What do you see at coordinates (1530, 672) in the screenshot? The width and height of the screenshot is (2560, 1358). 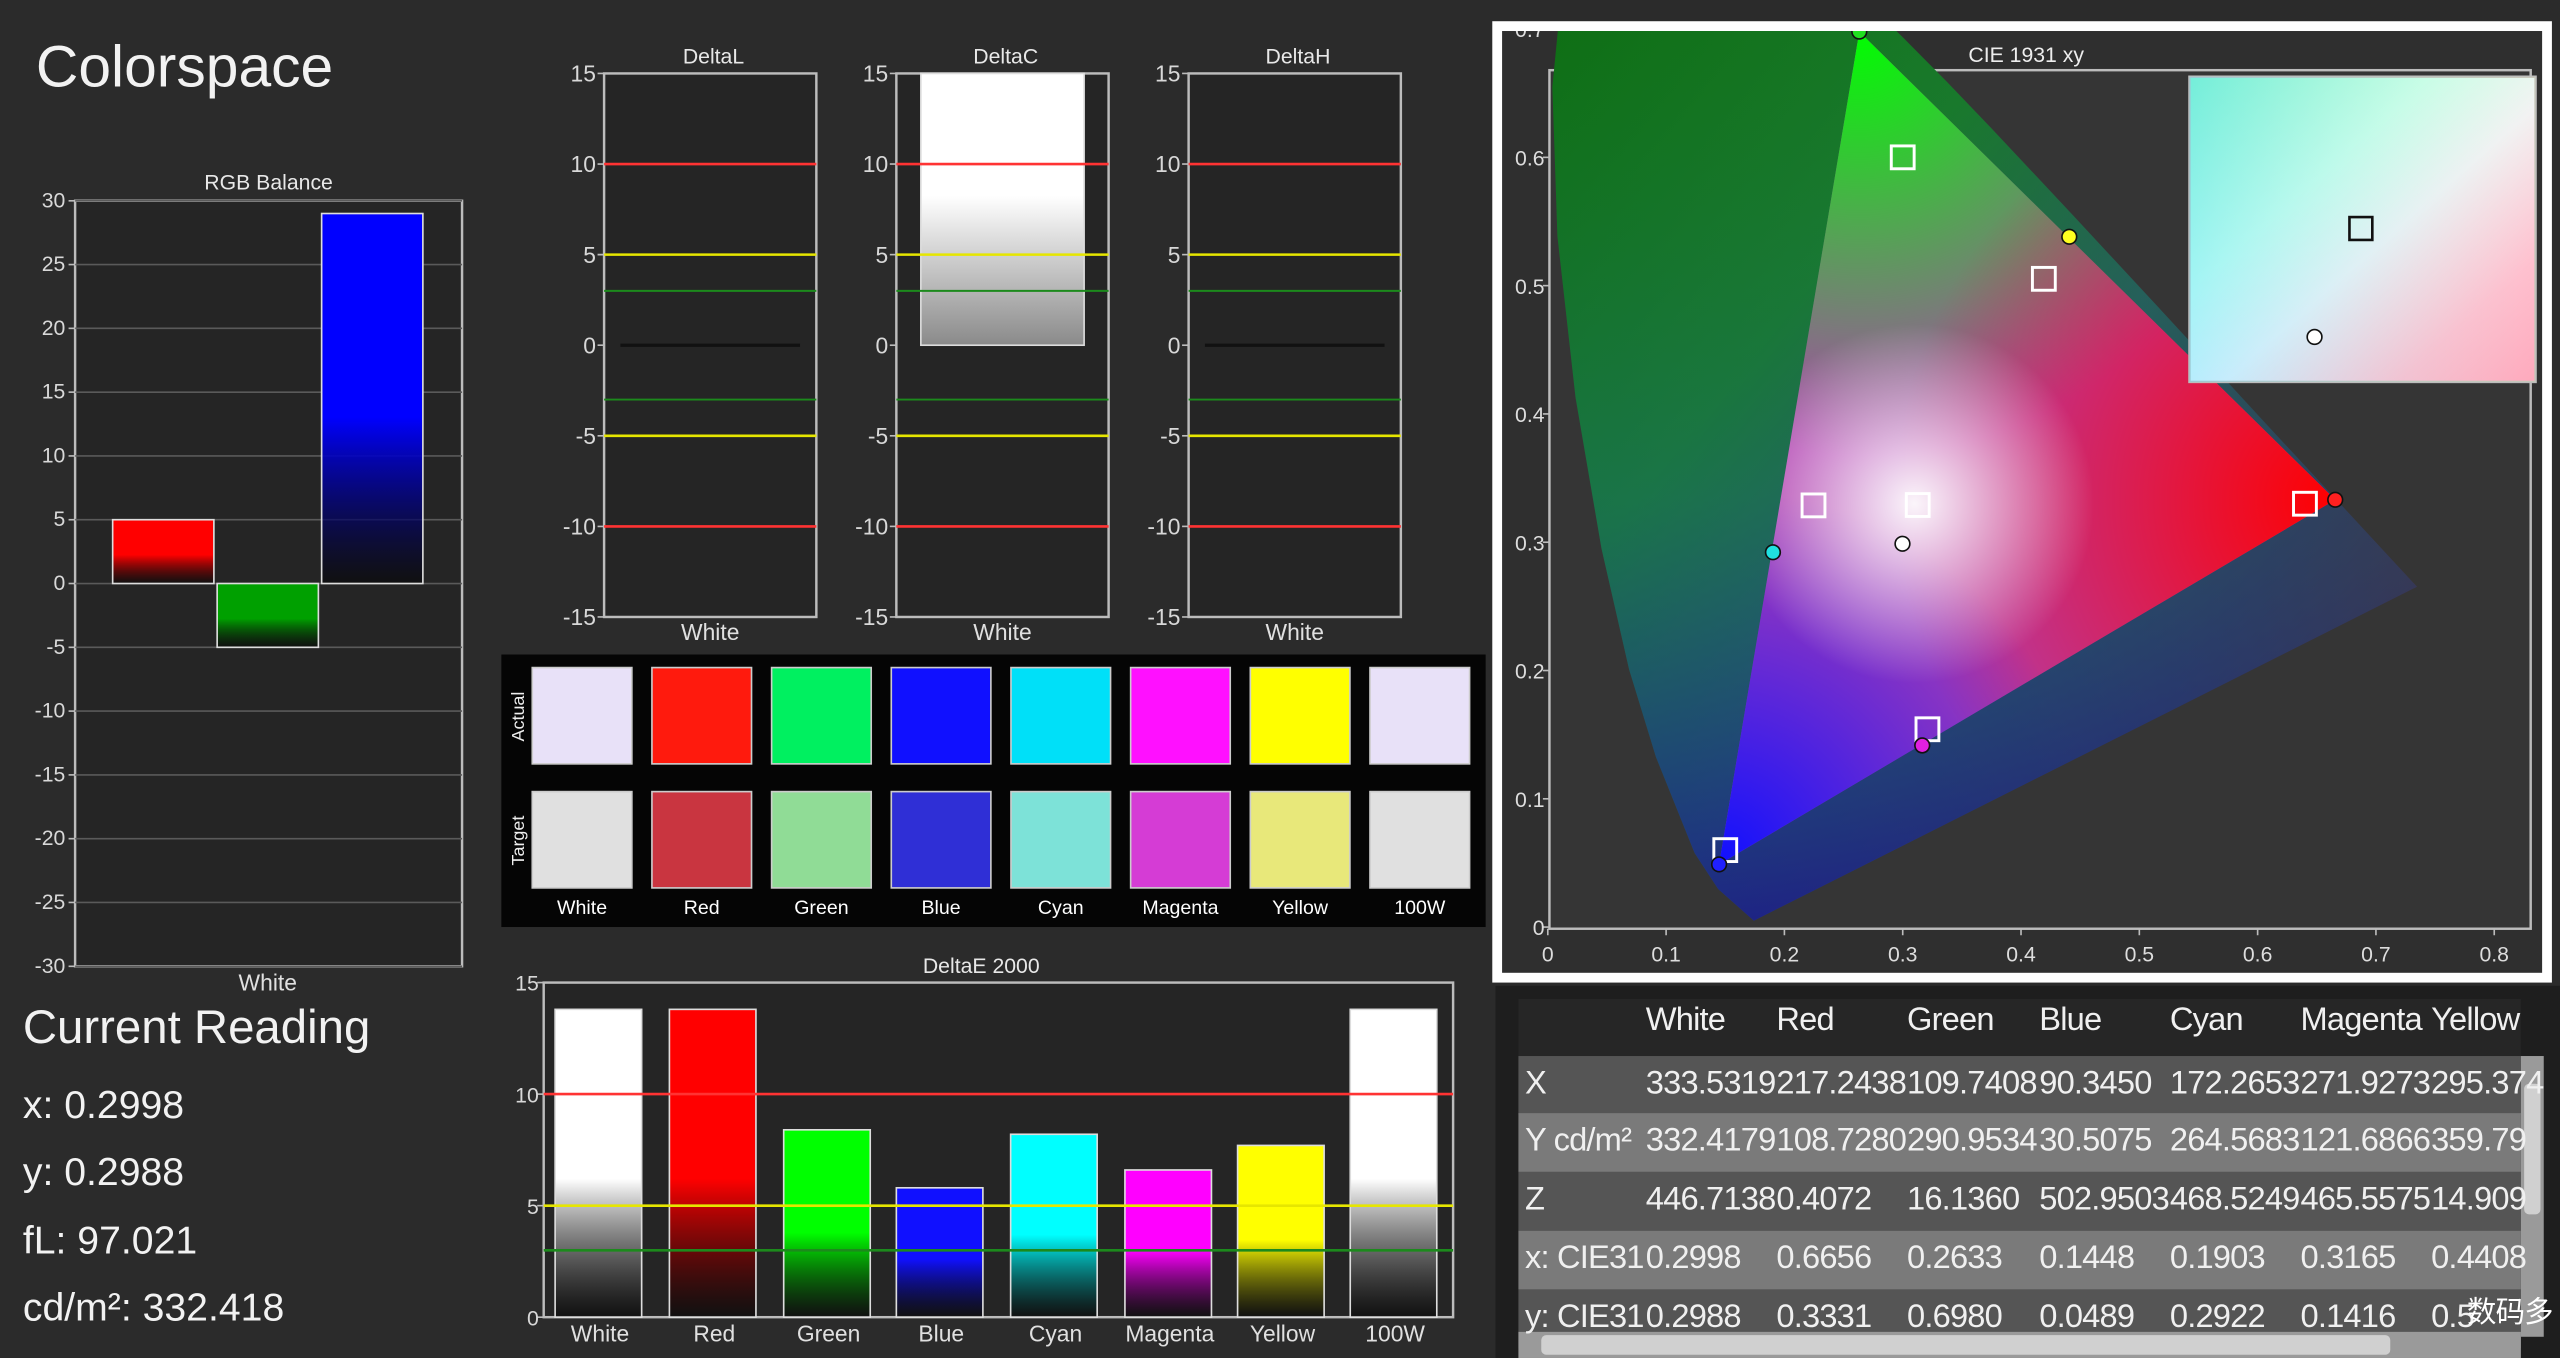 I see `cie-ytick-label: 0.2` at bounding box center [1530, 672].